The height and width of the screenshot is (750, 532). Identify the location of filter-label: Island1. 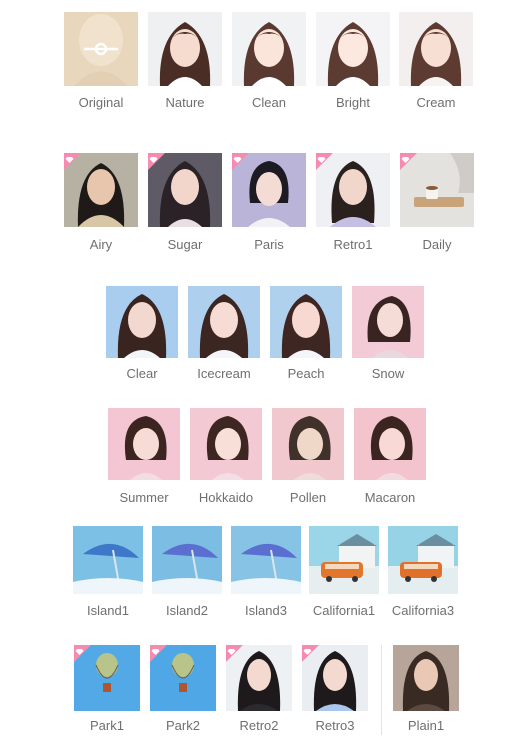
(108, 610).